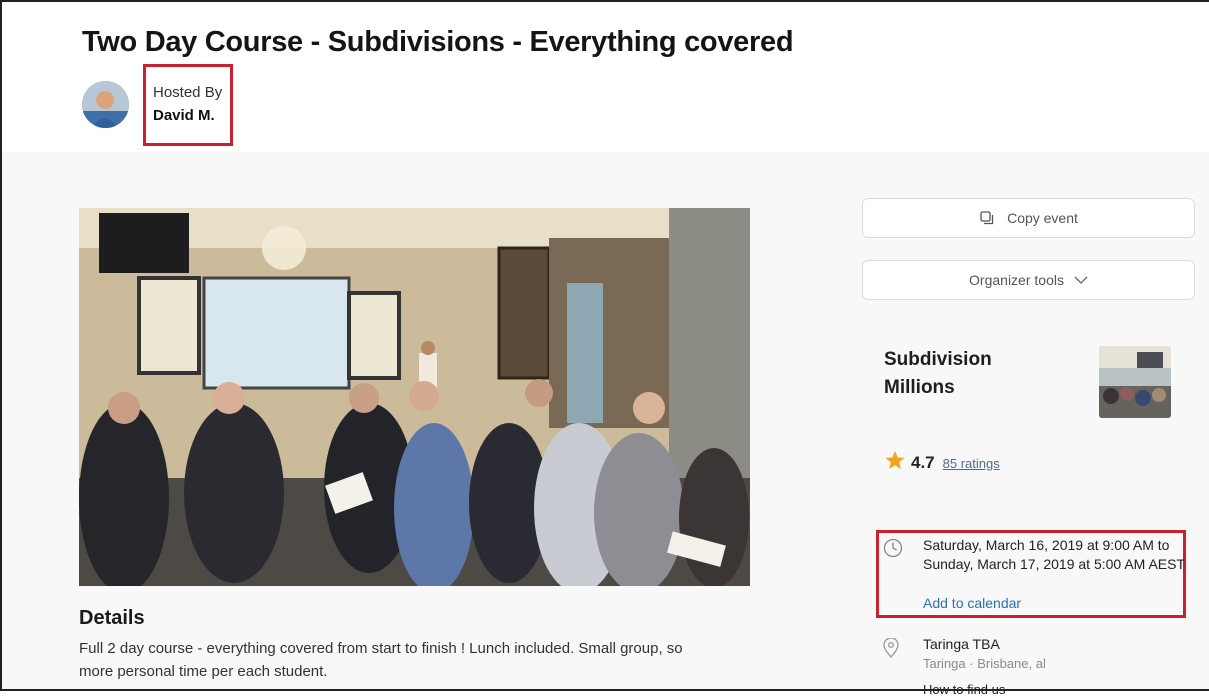 The image size is (1209, 697). I want to click on rating-value: 4.7, so click(923, 462).